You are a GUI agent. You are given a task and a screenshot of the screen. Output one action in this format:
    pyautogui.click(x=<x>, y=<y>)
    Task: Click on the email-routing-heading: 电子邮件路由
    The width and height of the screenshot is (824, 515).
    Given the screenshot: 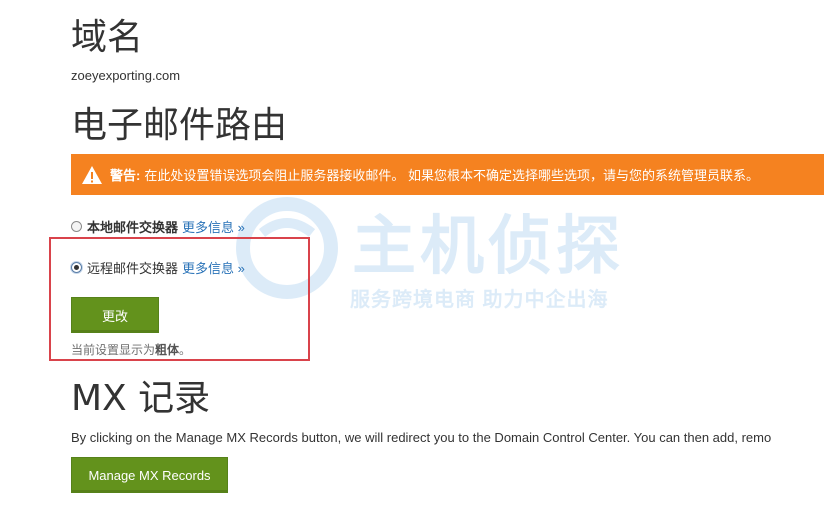 What is the action you would take?
    pyautogui.click(x=179, y=125)
    